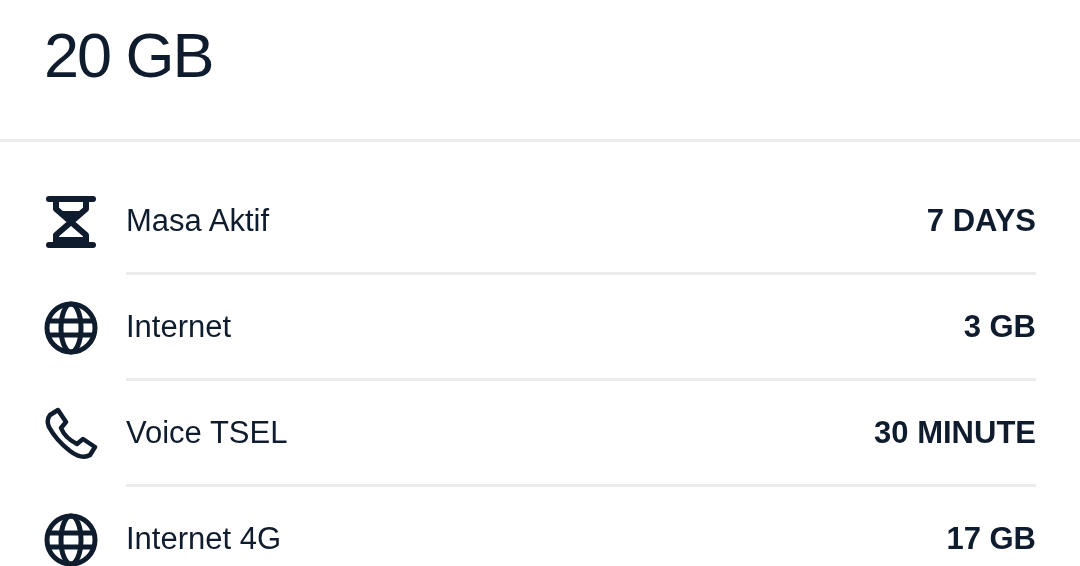 This screenshot has width=1080, height=566. Describe the element at coordinates (999, 326) in the screenshot. I see `benefit-value: 3 GB` at that location.